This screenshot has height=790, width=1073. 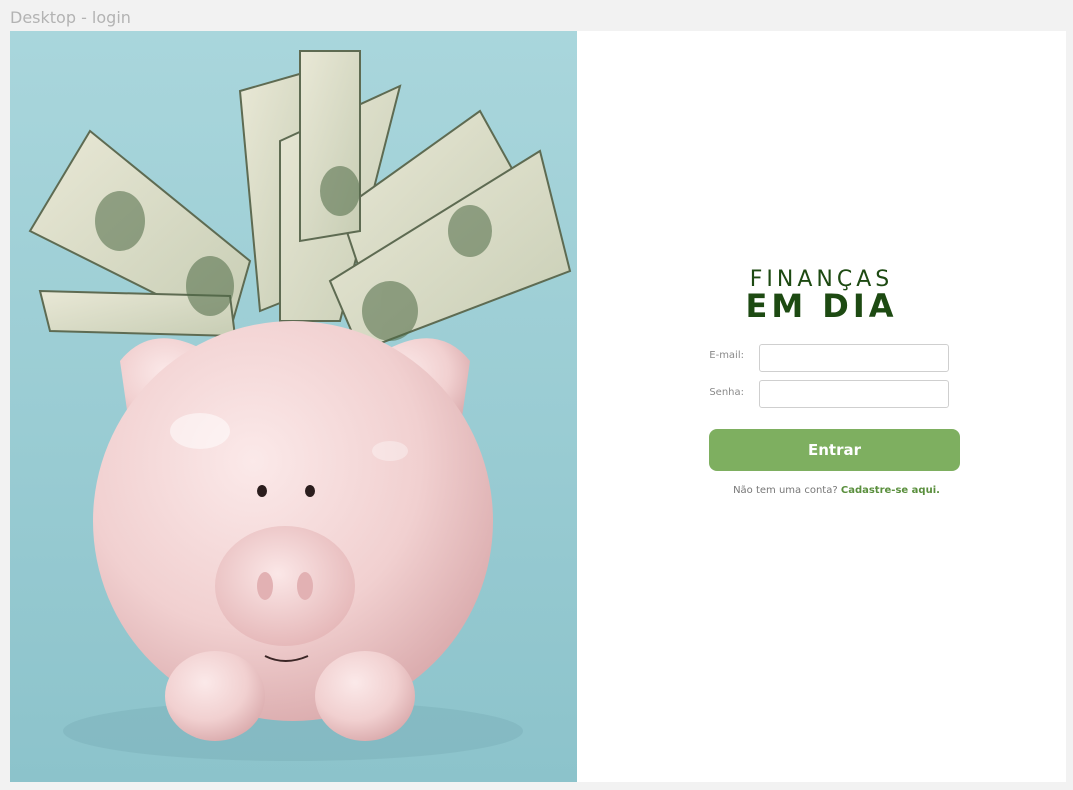 I want to click on frame-title: Desktop - login, so click(x=70, y=17).